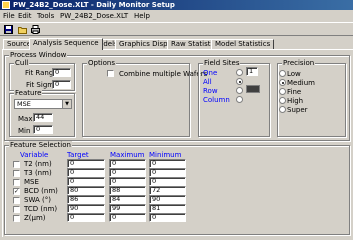 This screenshot has height=240, width=353. Describe the element at coordinates (86, 208) in the screenshot. I see `row-target-input: 90` at that location.